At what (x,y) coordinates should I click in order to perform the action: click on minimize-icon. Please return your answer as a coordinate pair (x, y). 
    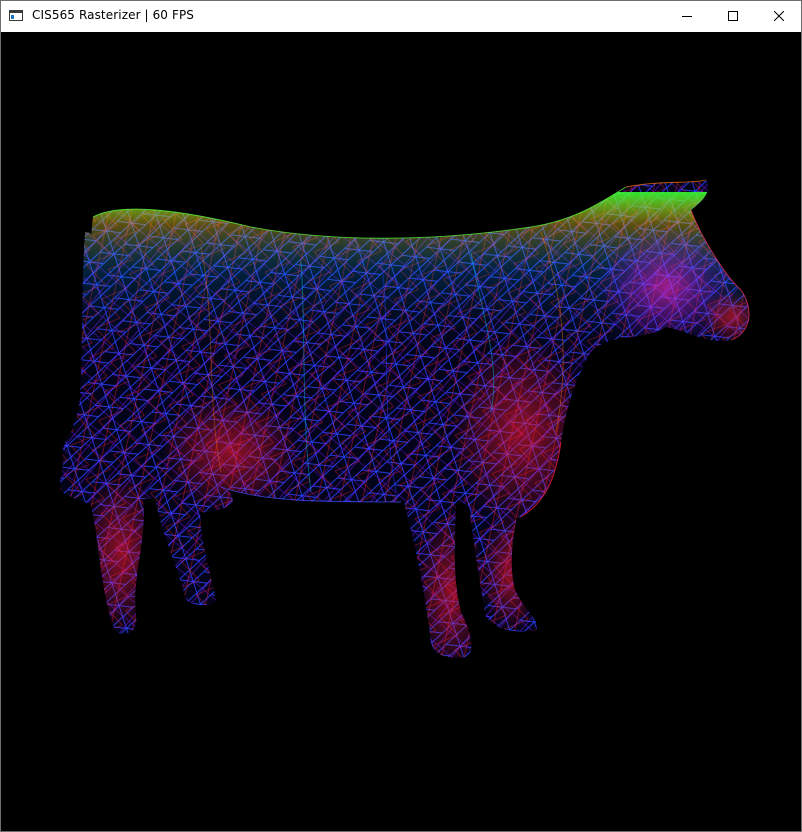
    Looking at the image, I should click on (687, 16).